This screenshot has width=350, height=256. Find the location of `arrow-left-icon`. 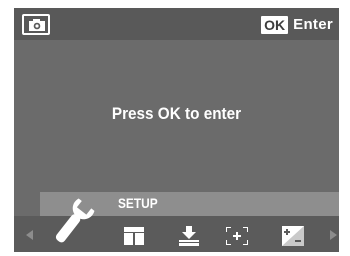

arrow-left-icon is located at coordinates (29, 235).